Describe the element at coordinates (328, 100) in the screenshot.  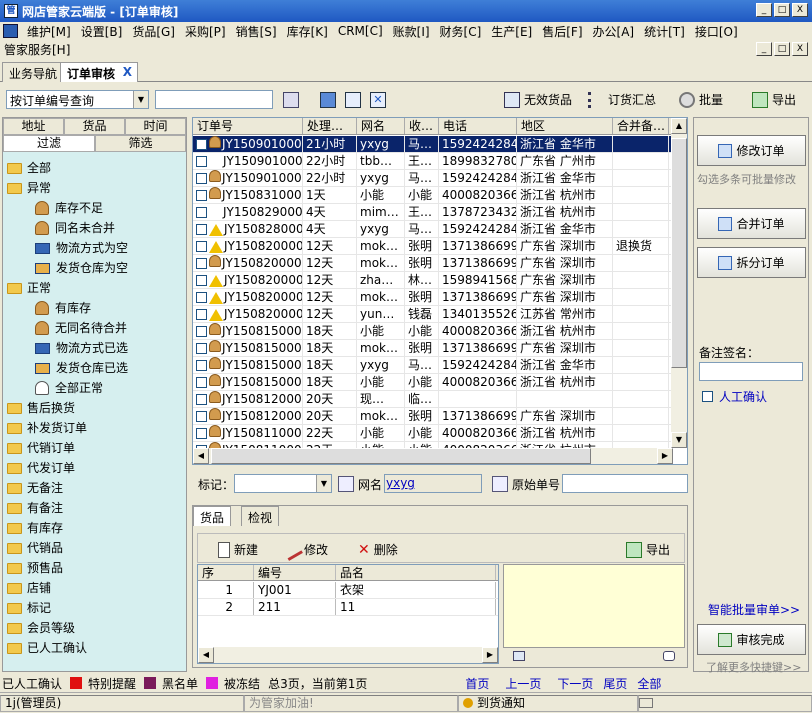
I see `filter-icon` at that location.